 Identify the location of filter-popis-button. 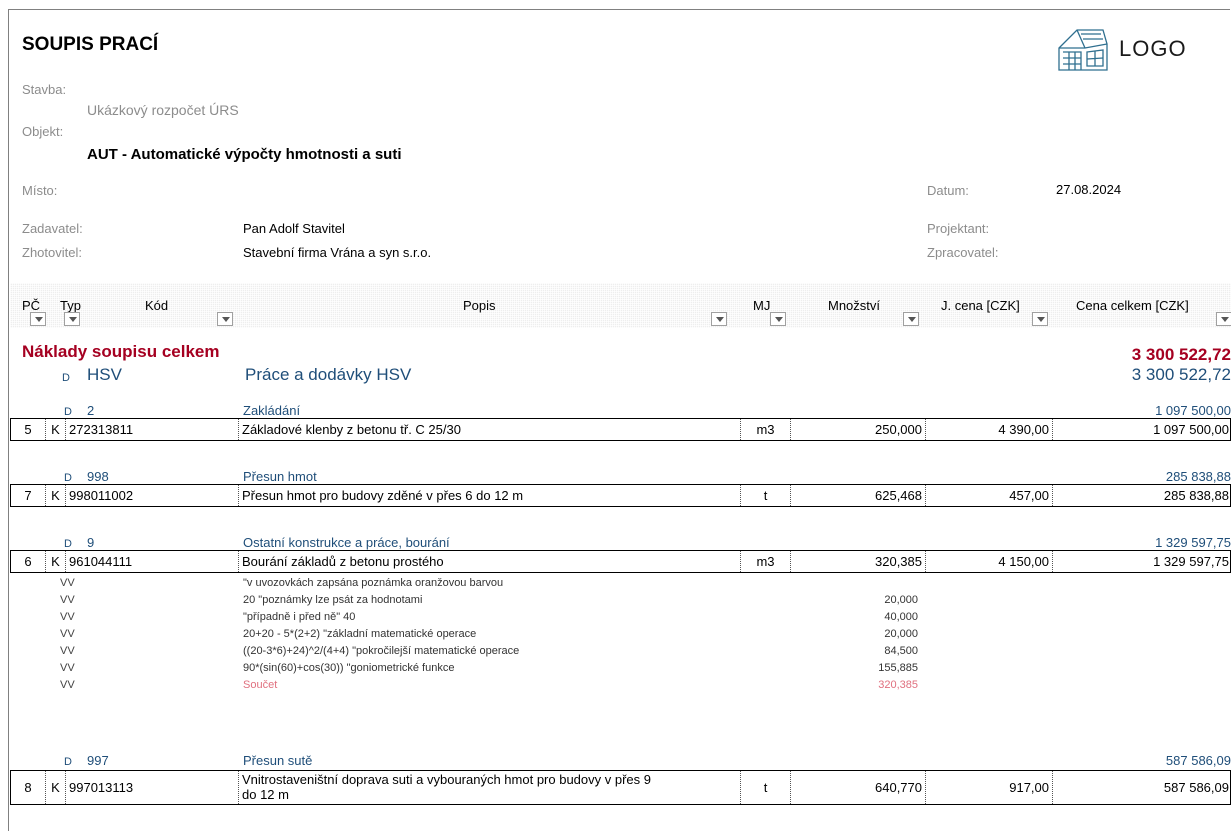
(719, 319).